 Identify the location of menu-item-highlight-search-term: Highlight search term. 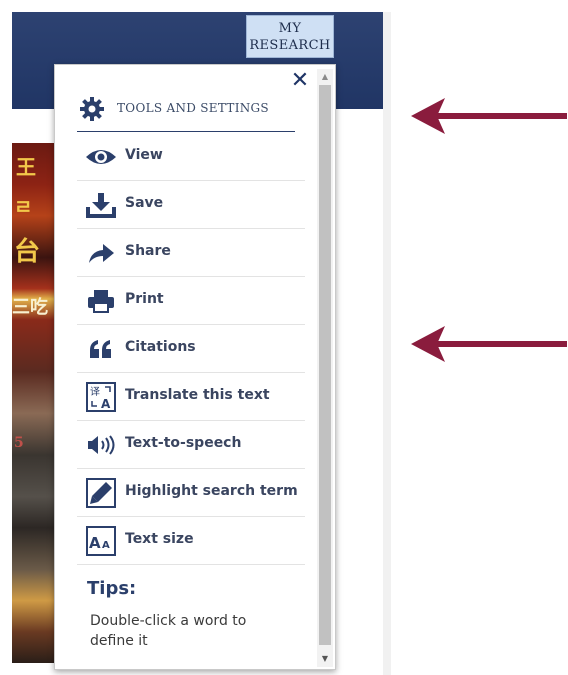
(191, 493).